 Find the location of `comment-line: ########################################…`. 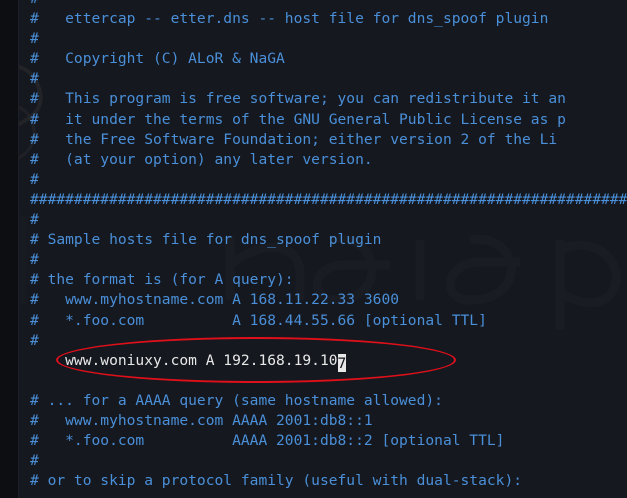

comment-line: ########################################… is located at coordinates (328, 200).